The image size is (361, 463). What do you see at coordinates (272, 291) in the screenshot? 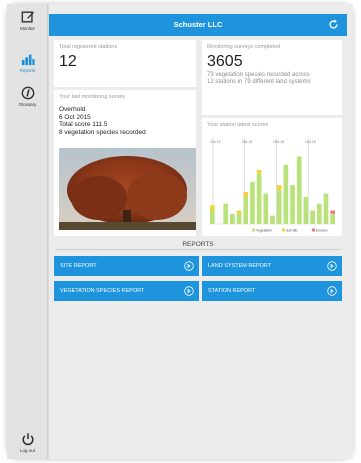
I see `station-report-button: STATION REPORT` at bounding box center [272, 291].